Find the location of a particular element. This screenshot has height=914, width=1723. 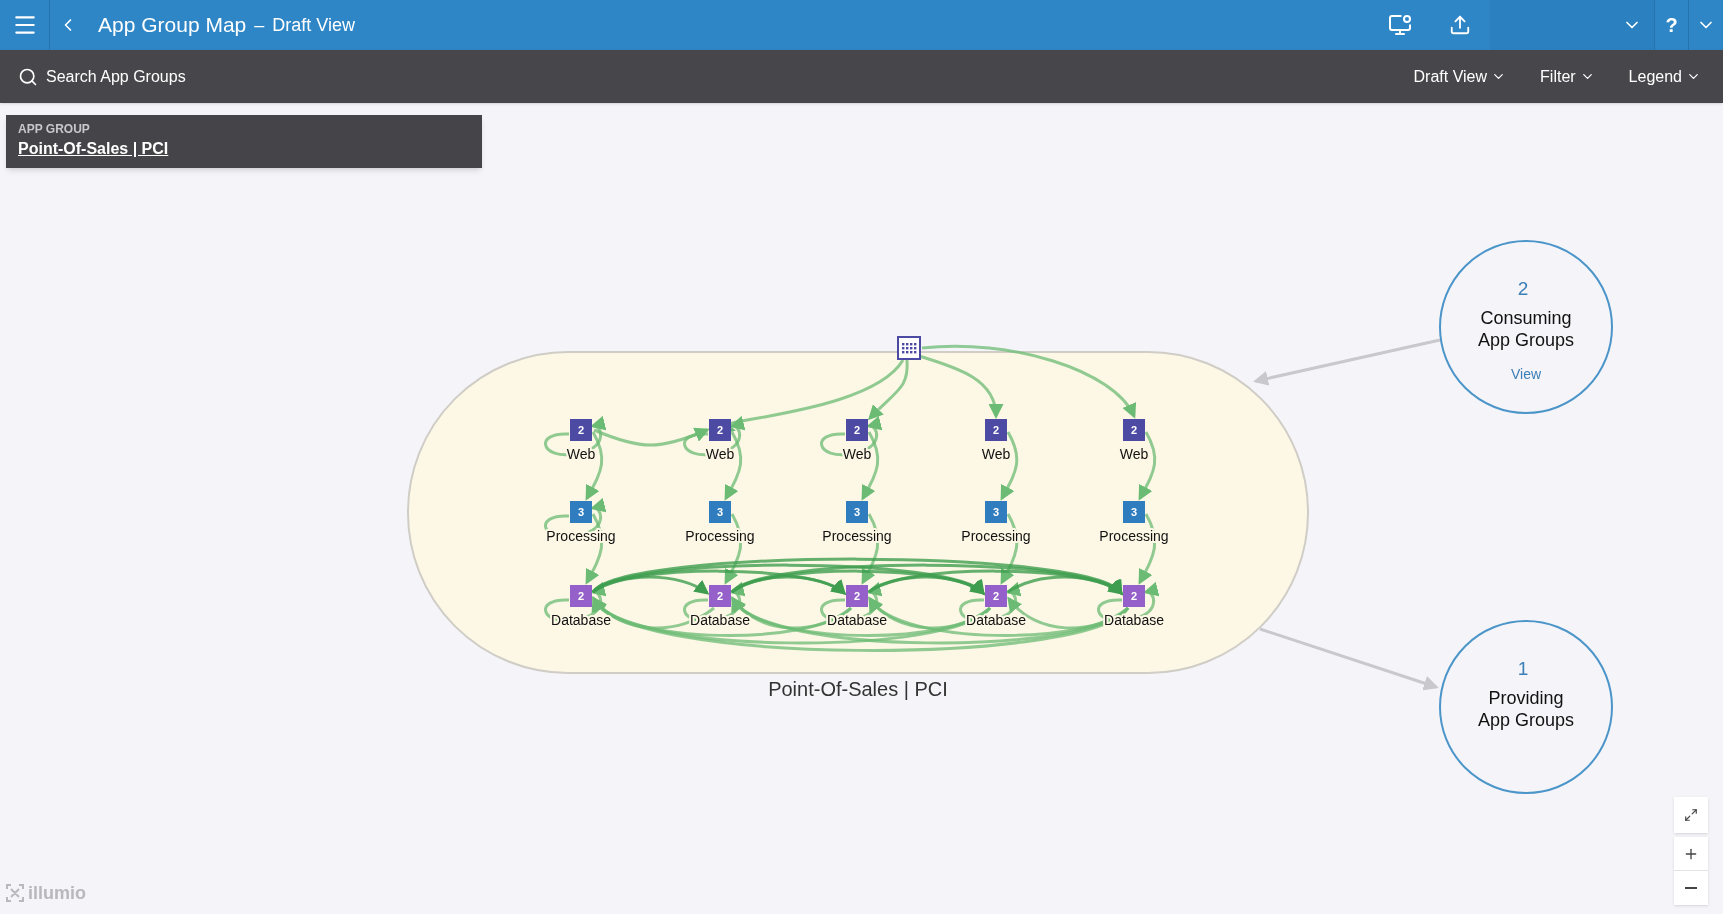

group-count: 2 is located at coordinates (1523, 288).